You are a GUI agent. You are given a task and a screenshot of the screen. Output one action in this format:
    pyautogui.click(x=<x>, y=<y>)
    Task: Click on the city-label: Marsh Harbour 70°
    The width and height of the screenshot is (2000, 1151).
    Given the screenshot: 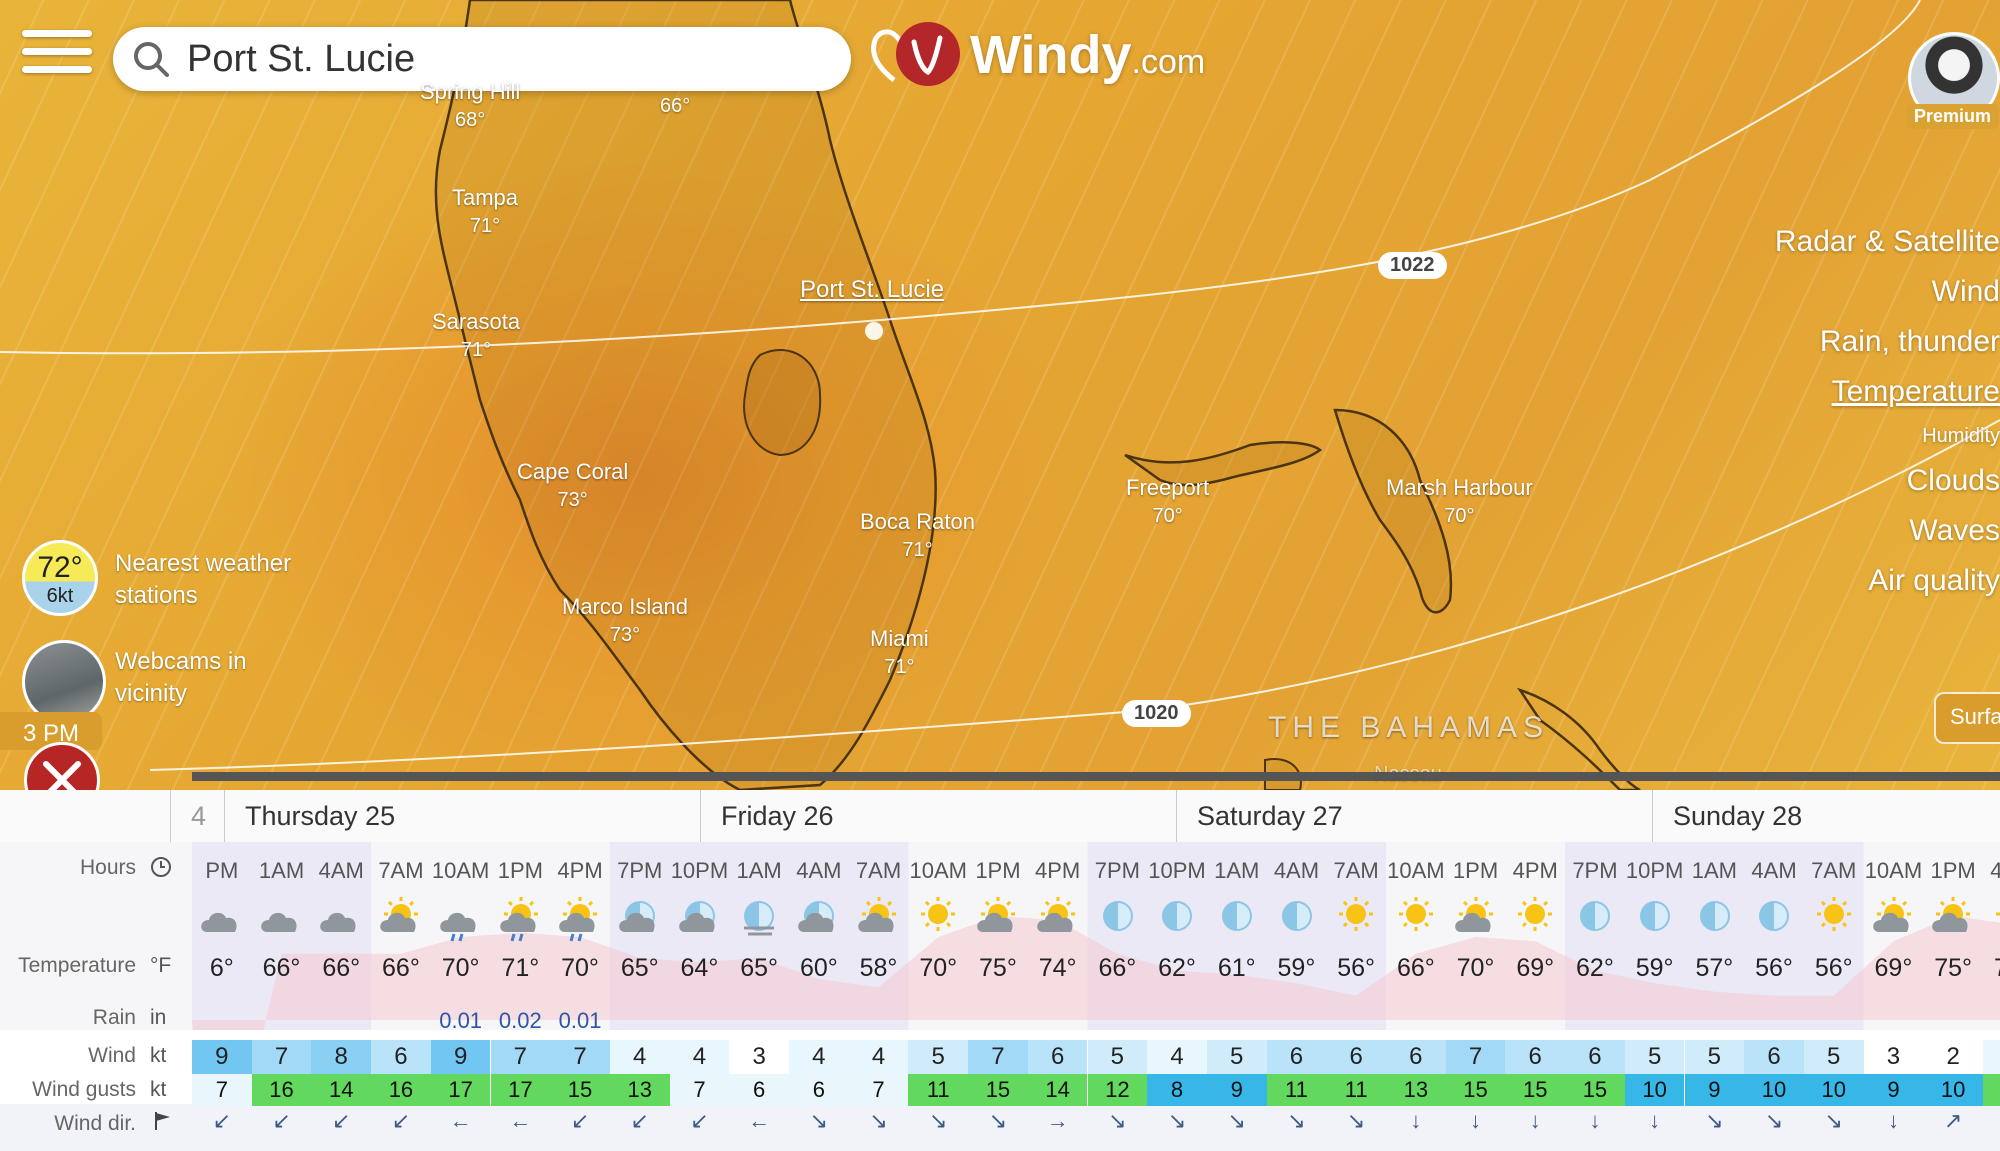 What is the action you would take?
    pyautogui.click(x=1459, y=502)
    